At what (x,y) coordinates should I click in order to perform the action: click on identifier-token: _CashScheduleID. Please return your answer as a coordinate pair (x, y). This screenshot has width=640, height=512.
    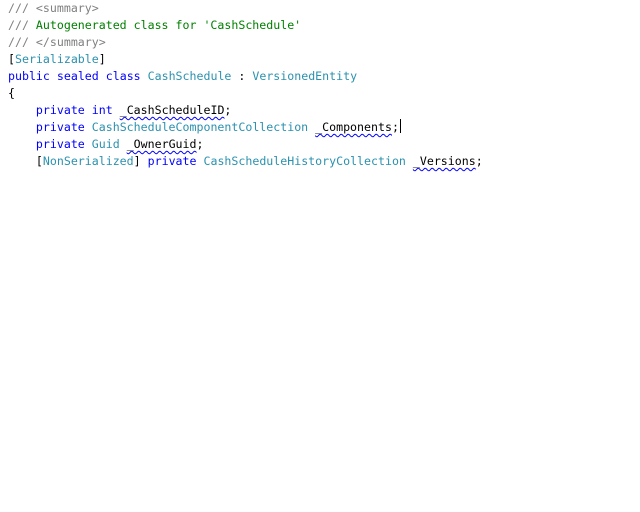
    Looking at the image, I should click on (172, 110).